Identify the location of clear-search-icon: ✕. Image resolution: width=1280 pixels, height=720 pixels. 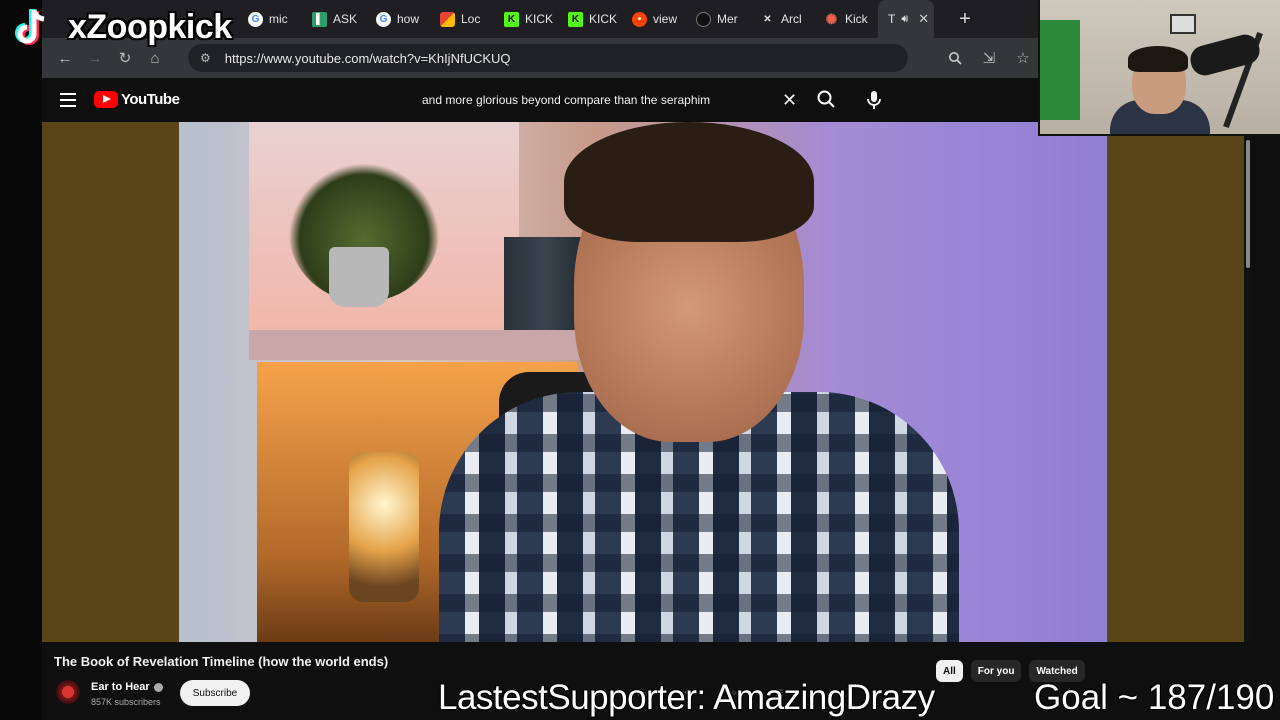
(789, 100).